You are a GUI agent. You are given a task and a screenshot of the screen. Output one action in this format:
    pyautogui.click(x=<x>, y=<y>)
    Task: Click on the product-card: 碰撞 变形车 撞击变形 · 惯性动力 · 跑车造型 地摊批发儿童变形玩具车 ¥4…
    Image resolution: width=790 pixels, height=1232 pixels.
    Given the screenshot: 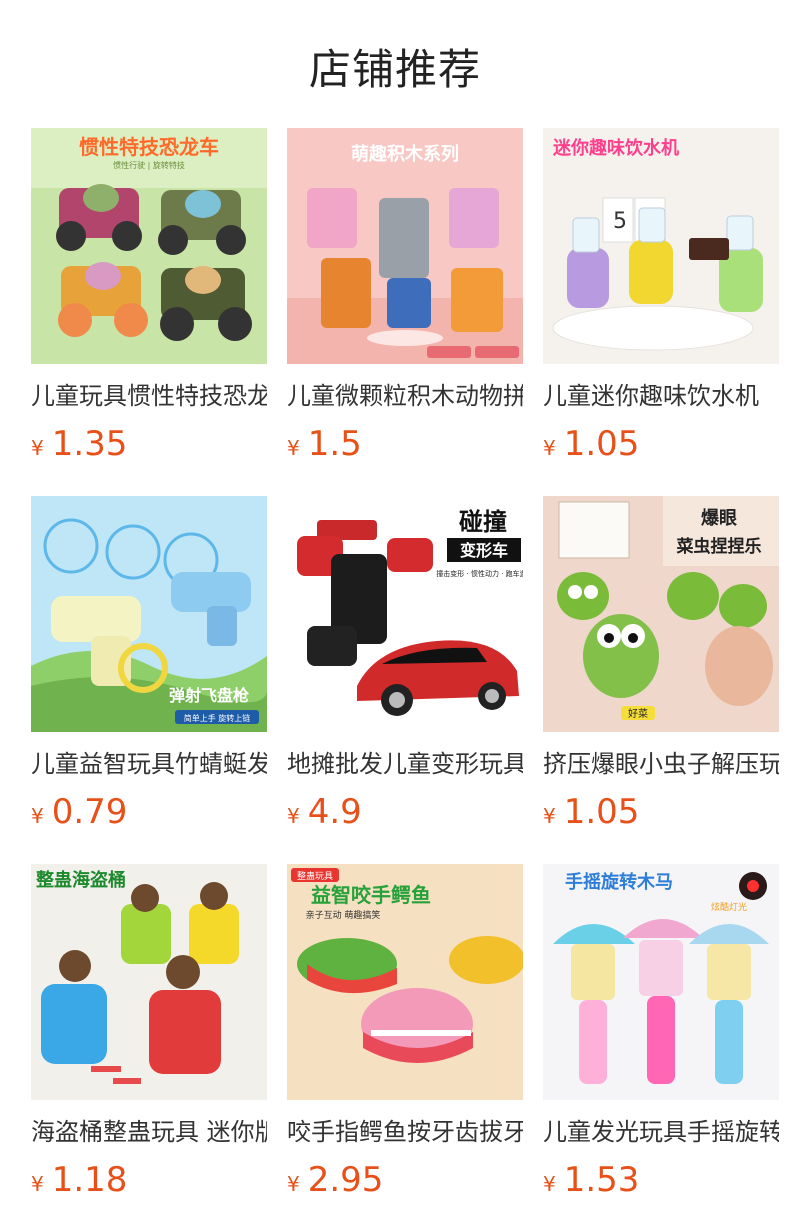 What is the action you would take?
    pyautogui.click(x=405, y=666)
    